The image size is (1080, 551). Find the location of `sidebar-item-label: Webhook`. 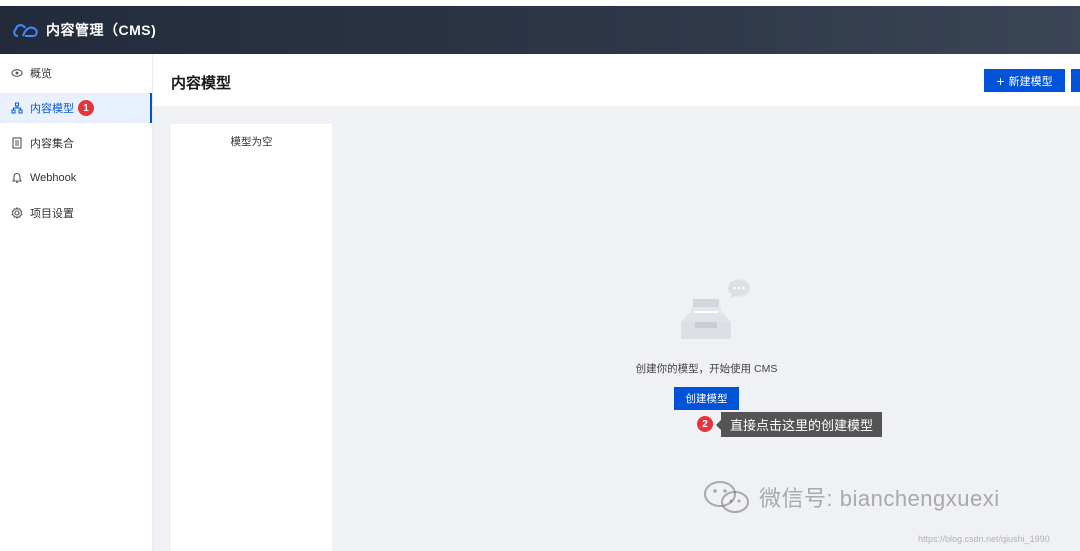

sidebar-item-label: Webhook is located at coordinates (53, 178).